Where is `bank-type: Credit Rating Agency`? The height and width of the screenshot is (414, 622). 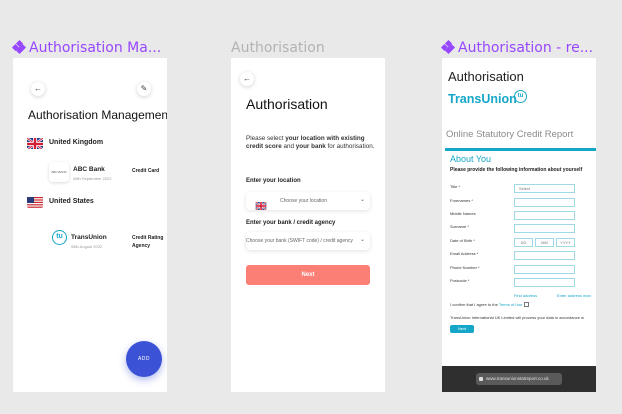 bank-type: Credit Rating Agency is located at coordinates (148, 242).